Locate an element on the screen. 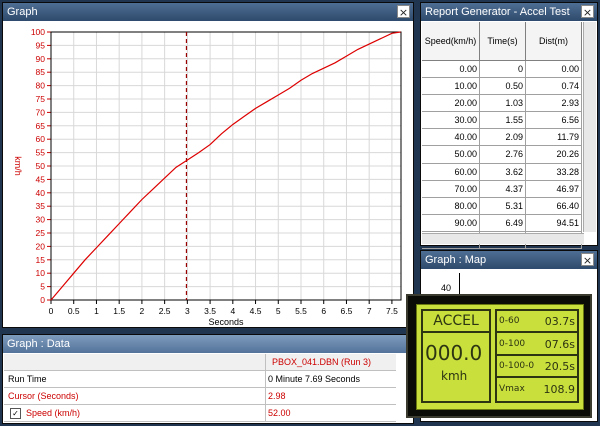 The width and height of the screenshot is (600, 426). report-row: 40.00 2.09 11.79 is located at coordinates (502, 138).